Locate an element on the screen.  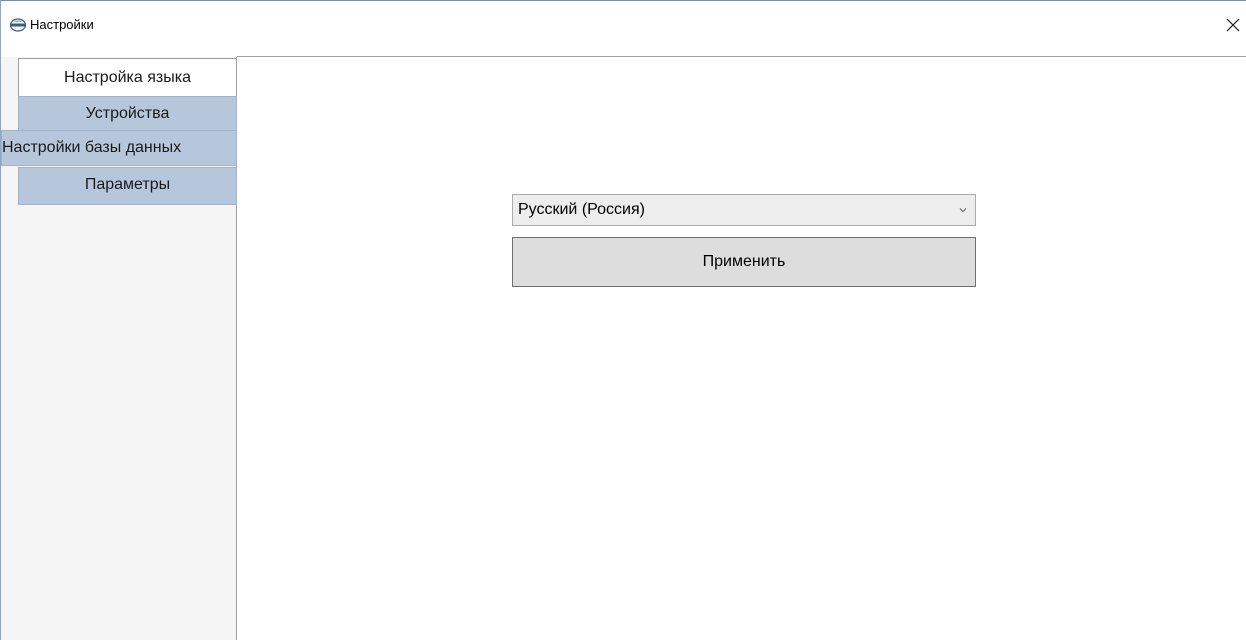
close-icon is located at coordinates (1233, 25).